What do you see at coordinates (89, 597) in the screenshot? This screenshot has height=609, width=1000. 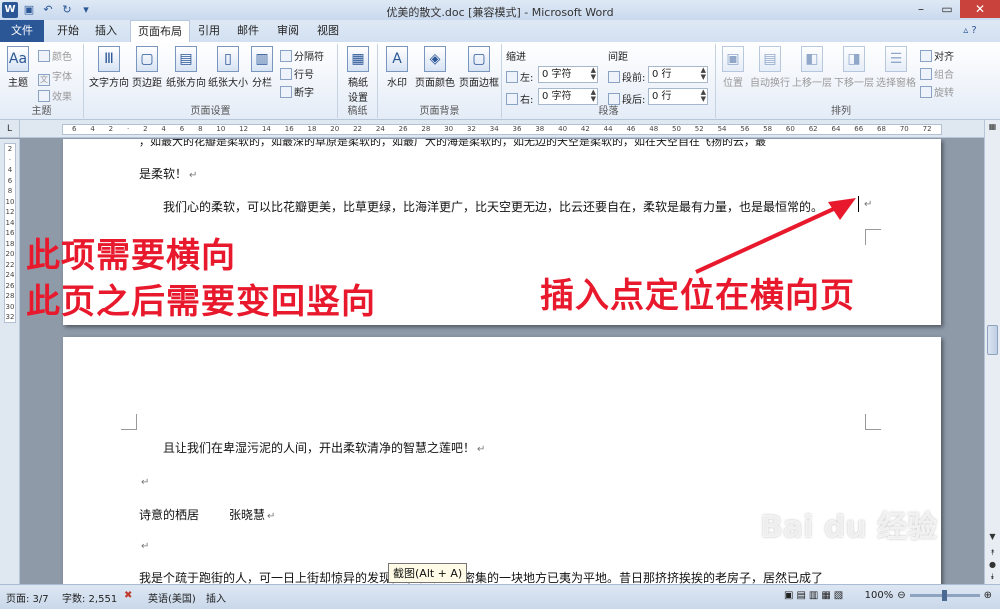 I see `word-count: 字数: 2,551` at bounding box center [89, 597].